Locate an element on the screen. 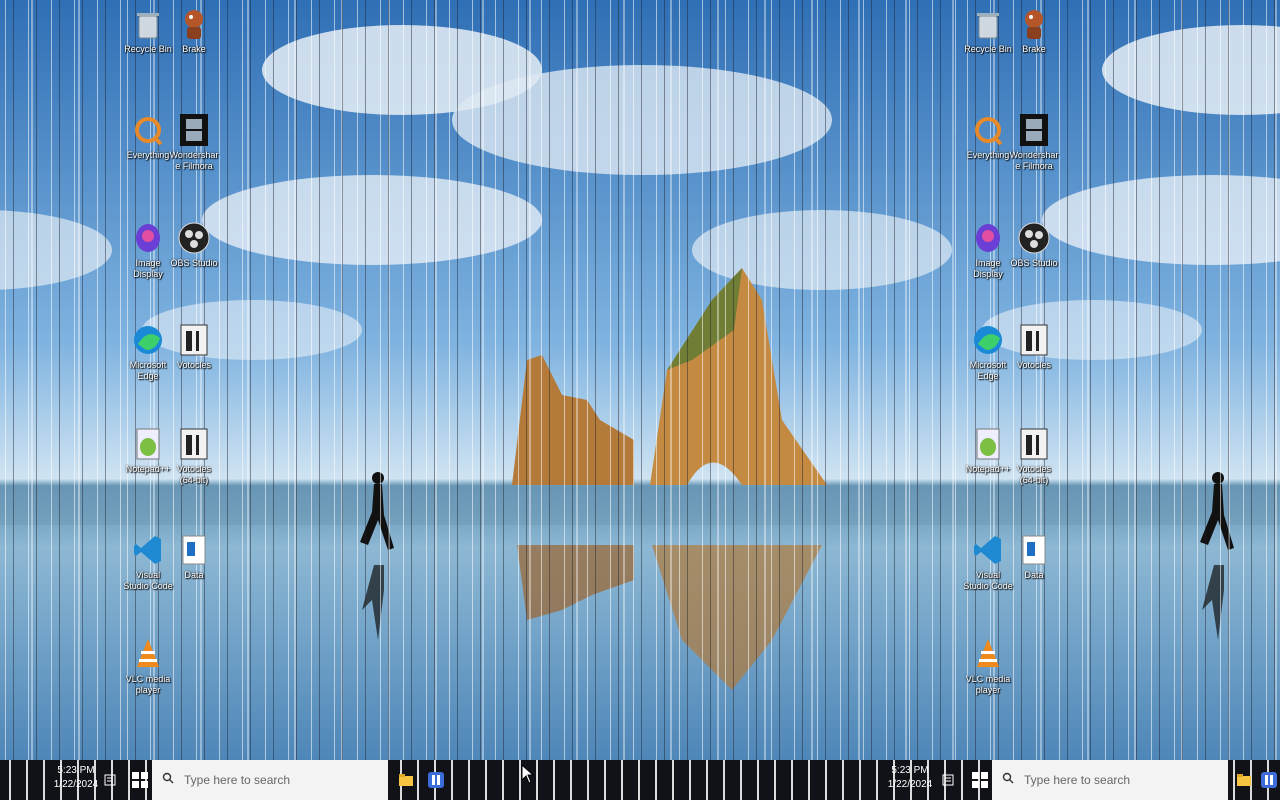 The image size is (1280, 800). mouse-cursor-icon is located at coordinates (528, 776).